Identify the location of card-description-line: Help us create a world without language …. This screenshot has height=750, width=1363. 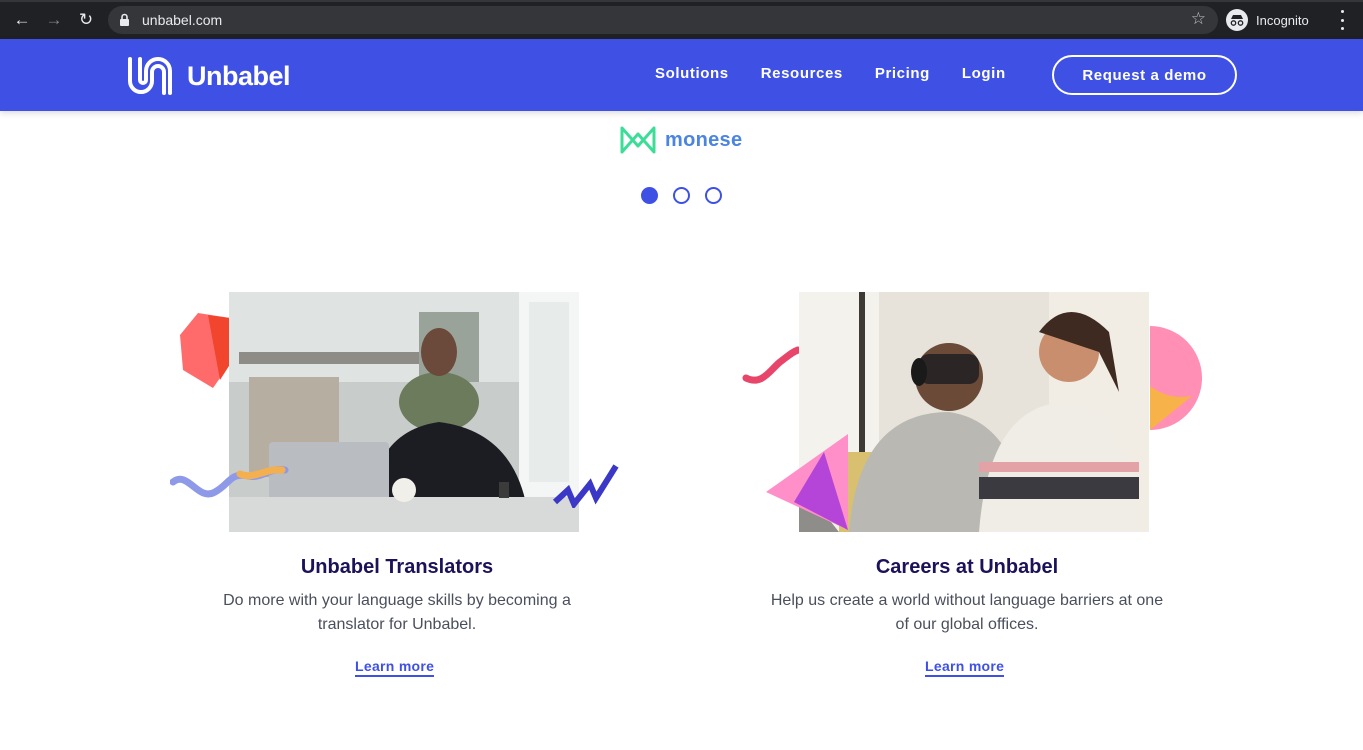
(967, 600).